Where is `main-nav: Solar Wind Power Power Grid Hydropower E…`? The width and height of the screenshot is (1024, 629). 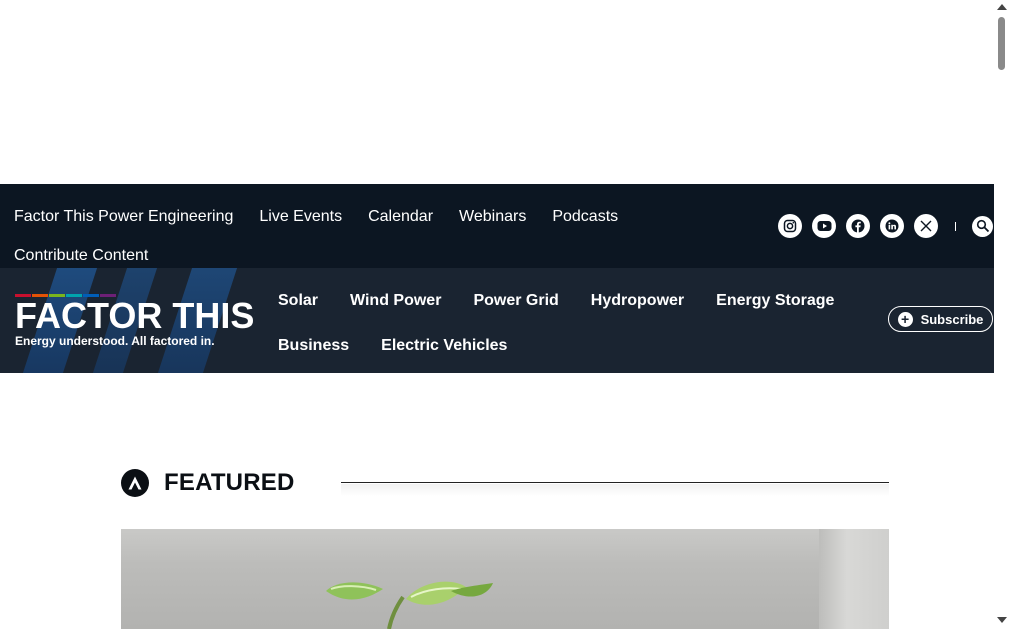 main-nav: Solar Wind Power Power Grid Hydropower E… is located at coordinates (561, 320).